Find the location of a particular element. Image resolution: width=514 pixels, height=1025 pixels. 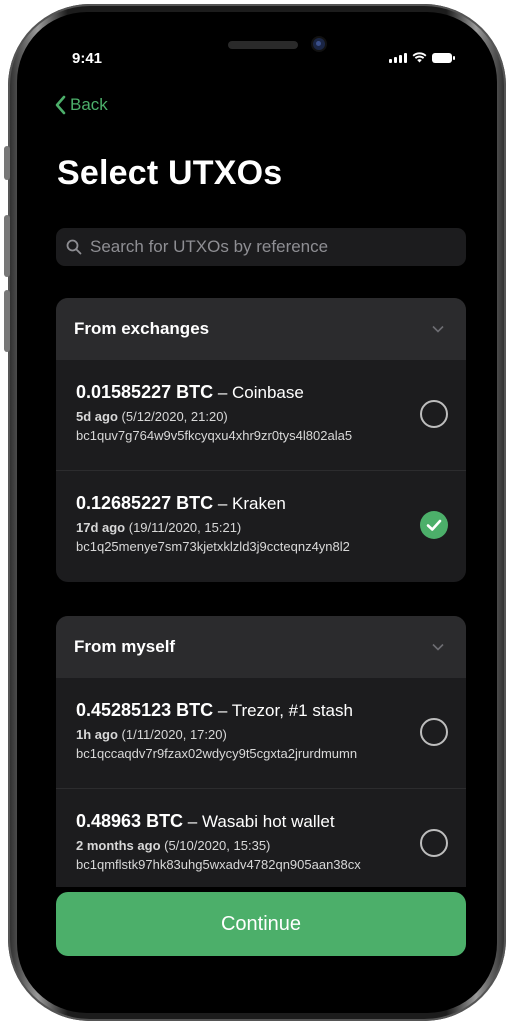

utxo-age: 1h ago is located at coordinates (97, 734).